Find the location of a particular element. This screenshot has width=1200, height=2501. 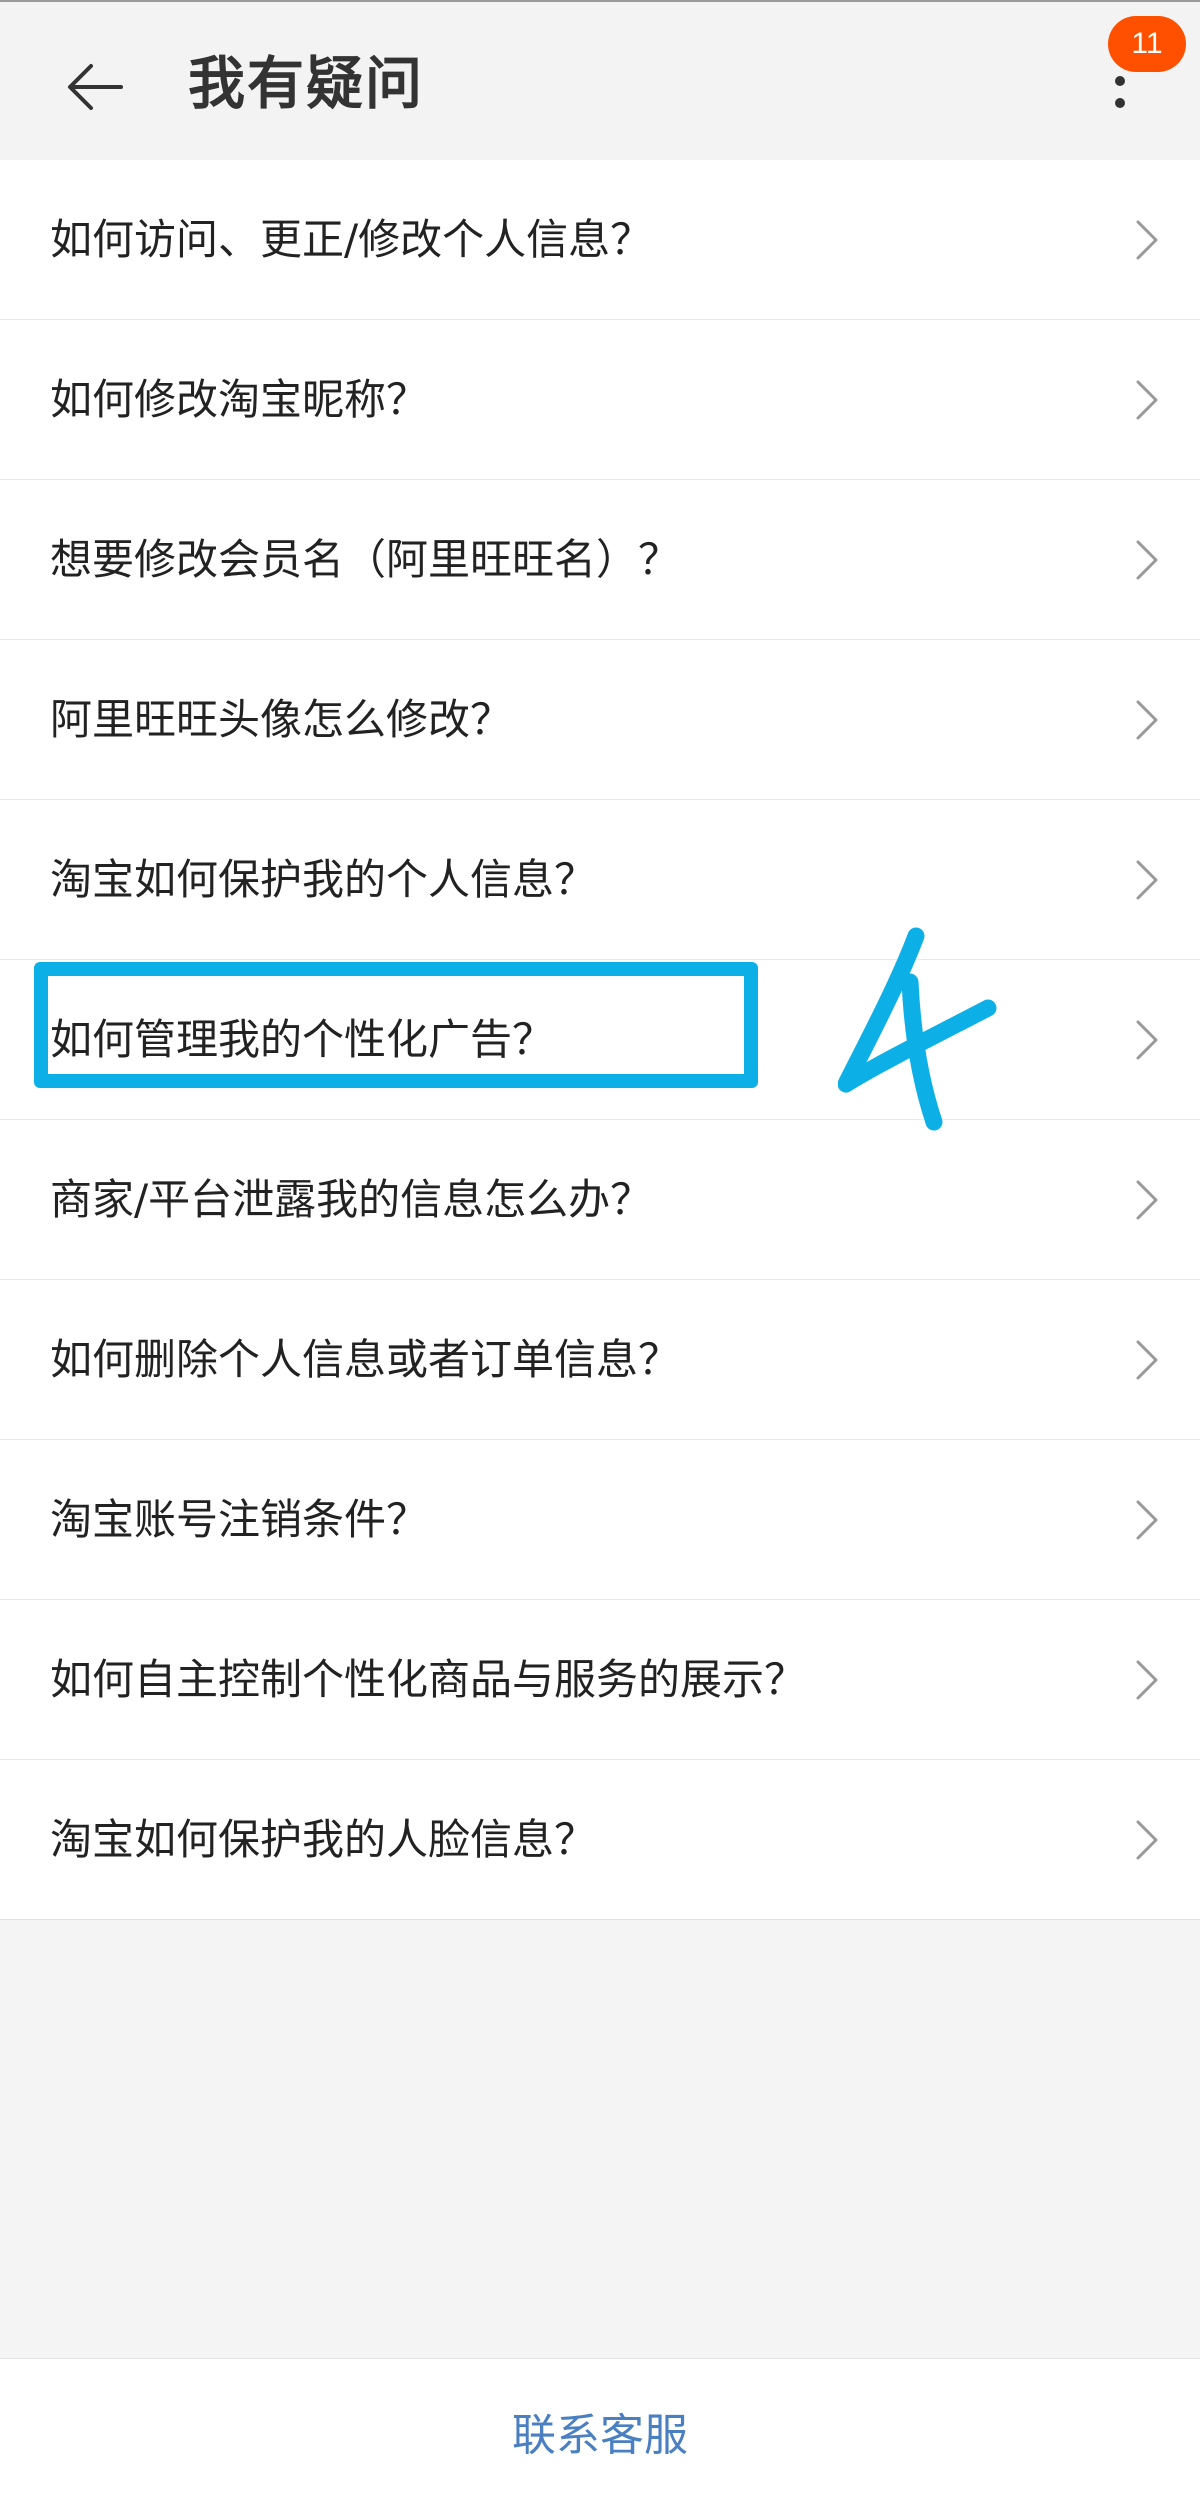

contact-support-button: 联系客服 is located at coordinates (600, 2430).